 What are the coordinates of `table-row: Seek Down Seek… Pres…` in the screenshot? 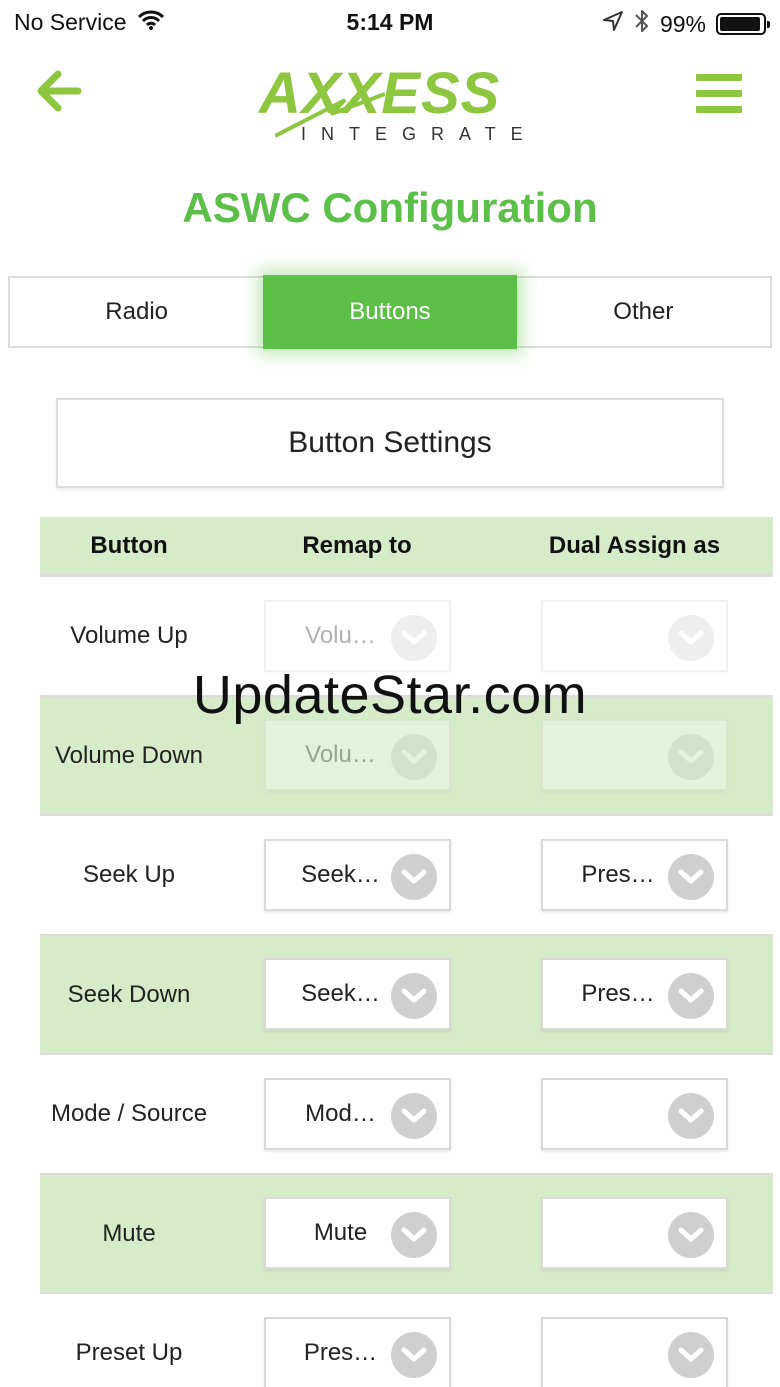 It's located at (406, 995).